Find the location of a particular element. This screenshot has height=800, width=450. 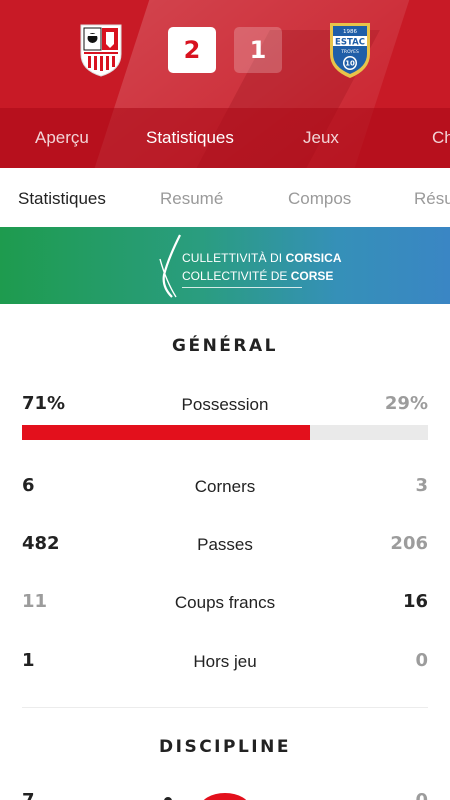

svg-text: ESTAC is located at coordinates (350, 43).